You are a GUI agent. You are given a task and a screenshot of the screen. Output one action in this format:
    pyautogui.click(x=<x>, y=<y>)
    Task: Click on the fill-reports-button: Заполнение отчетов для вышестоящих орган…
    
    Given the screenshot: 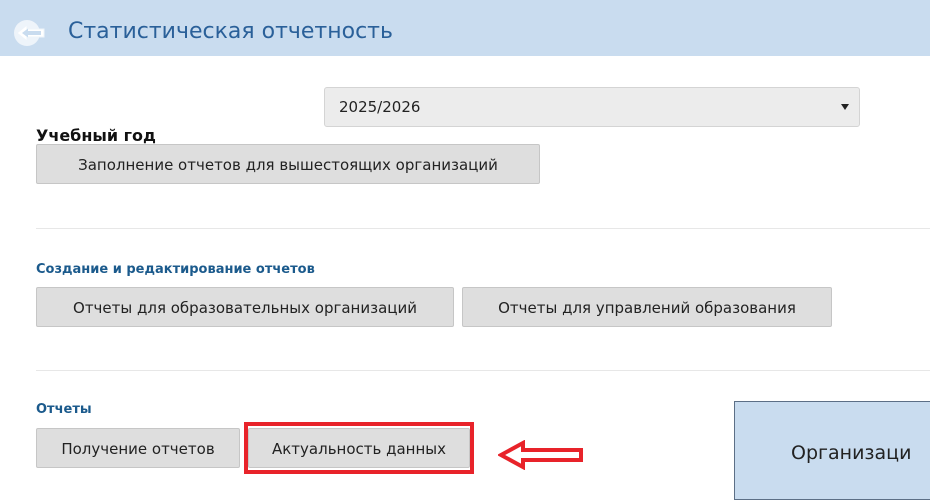 What is the action you would take?
    pyautogui.click(x=288, y=164)
    